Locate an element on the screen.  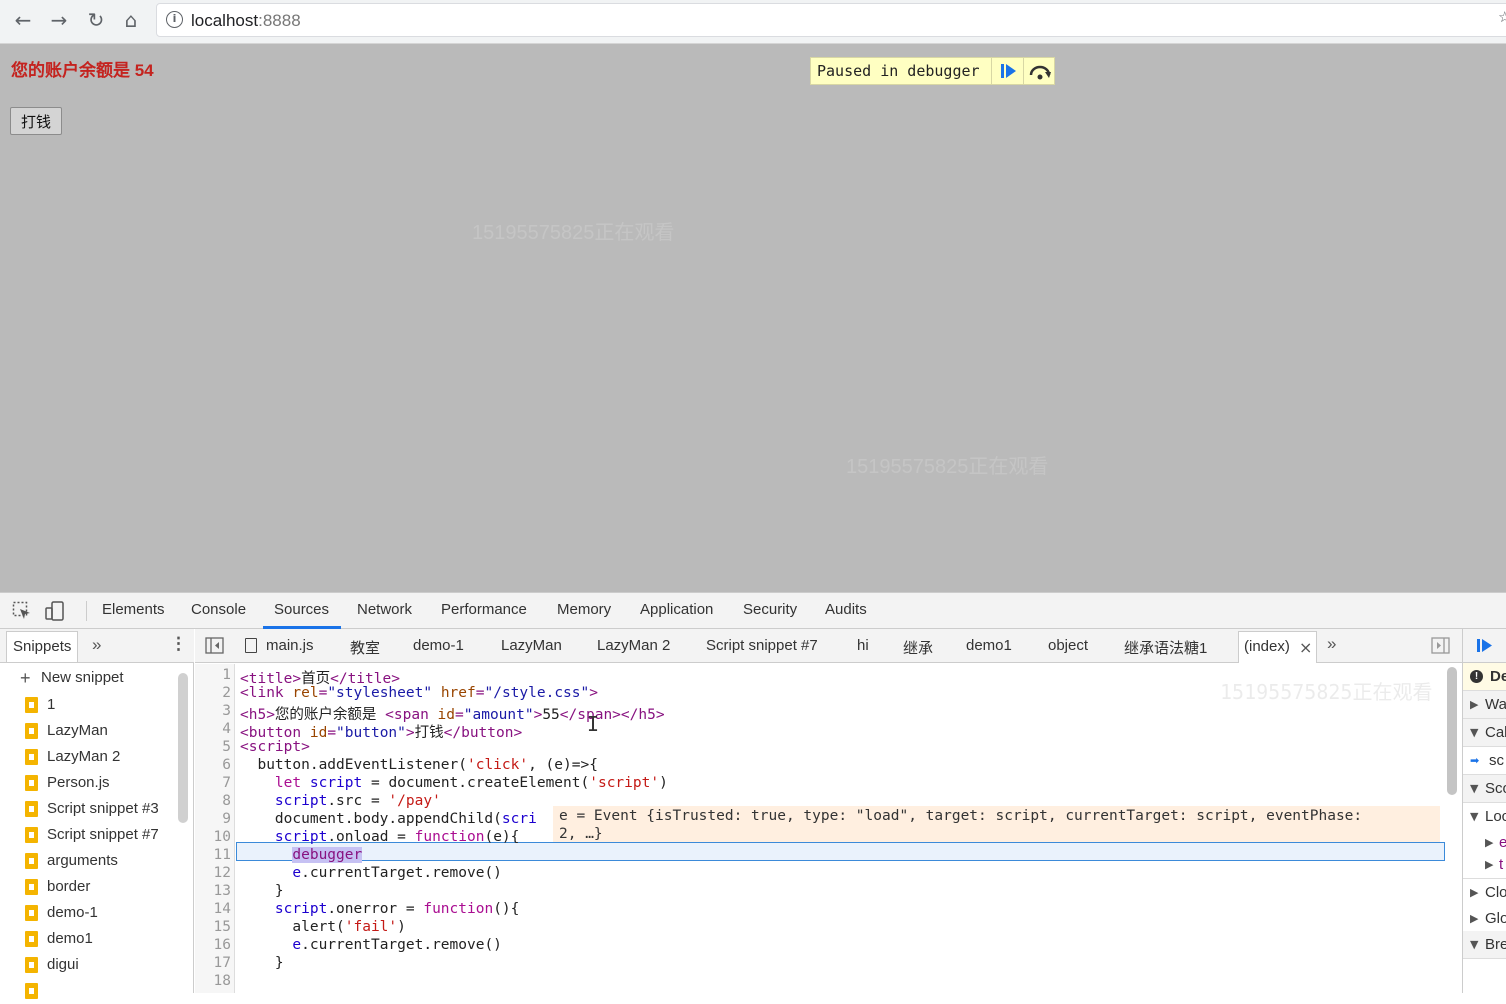
snippet-item: demo-1 is located at coordinates (89, 913).